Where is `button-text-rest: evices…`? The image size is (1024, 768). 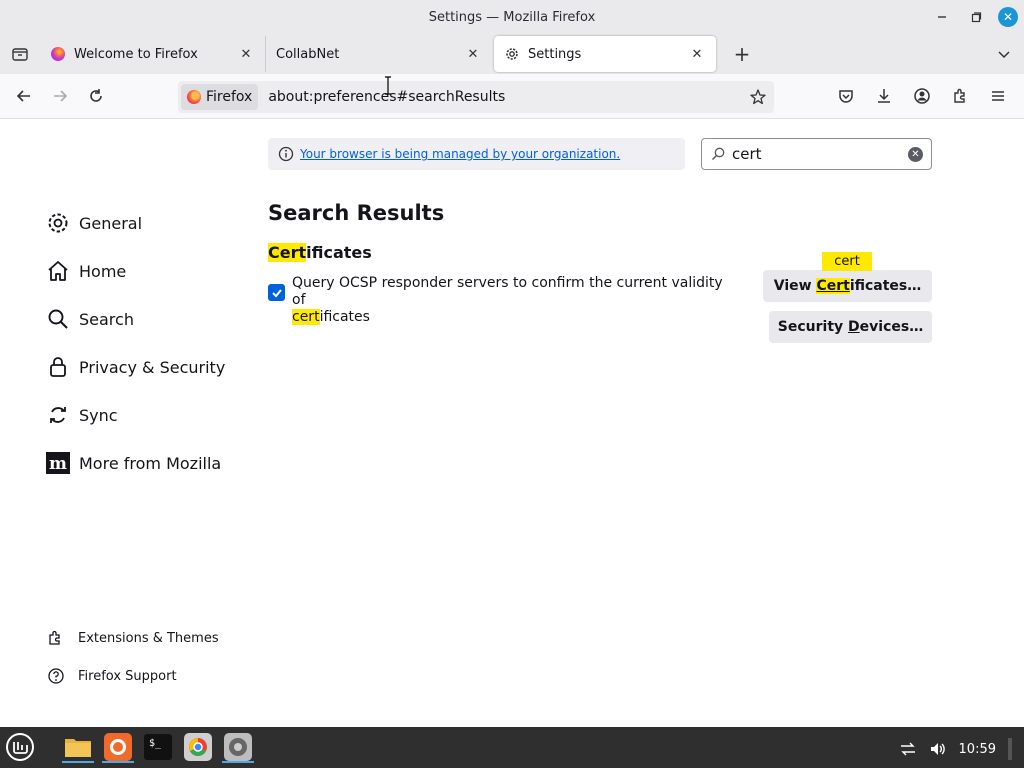 button-text-rest: evices… is located at coordinates (891, 327).